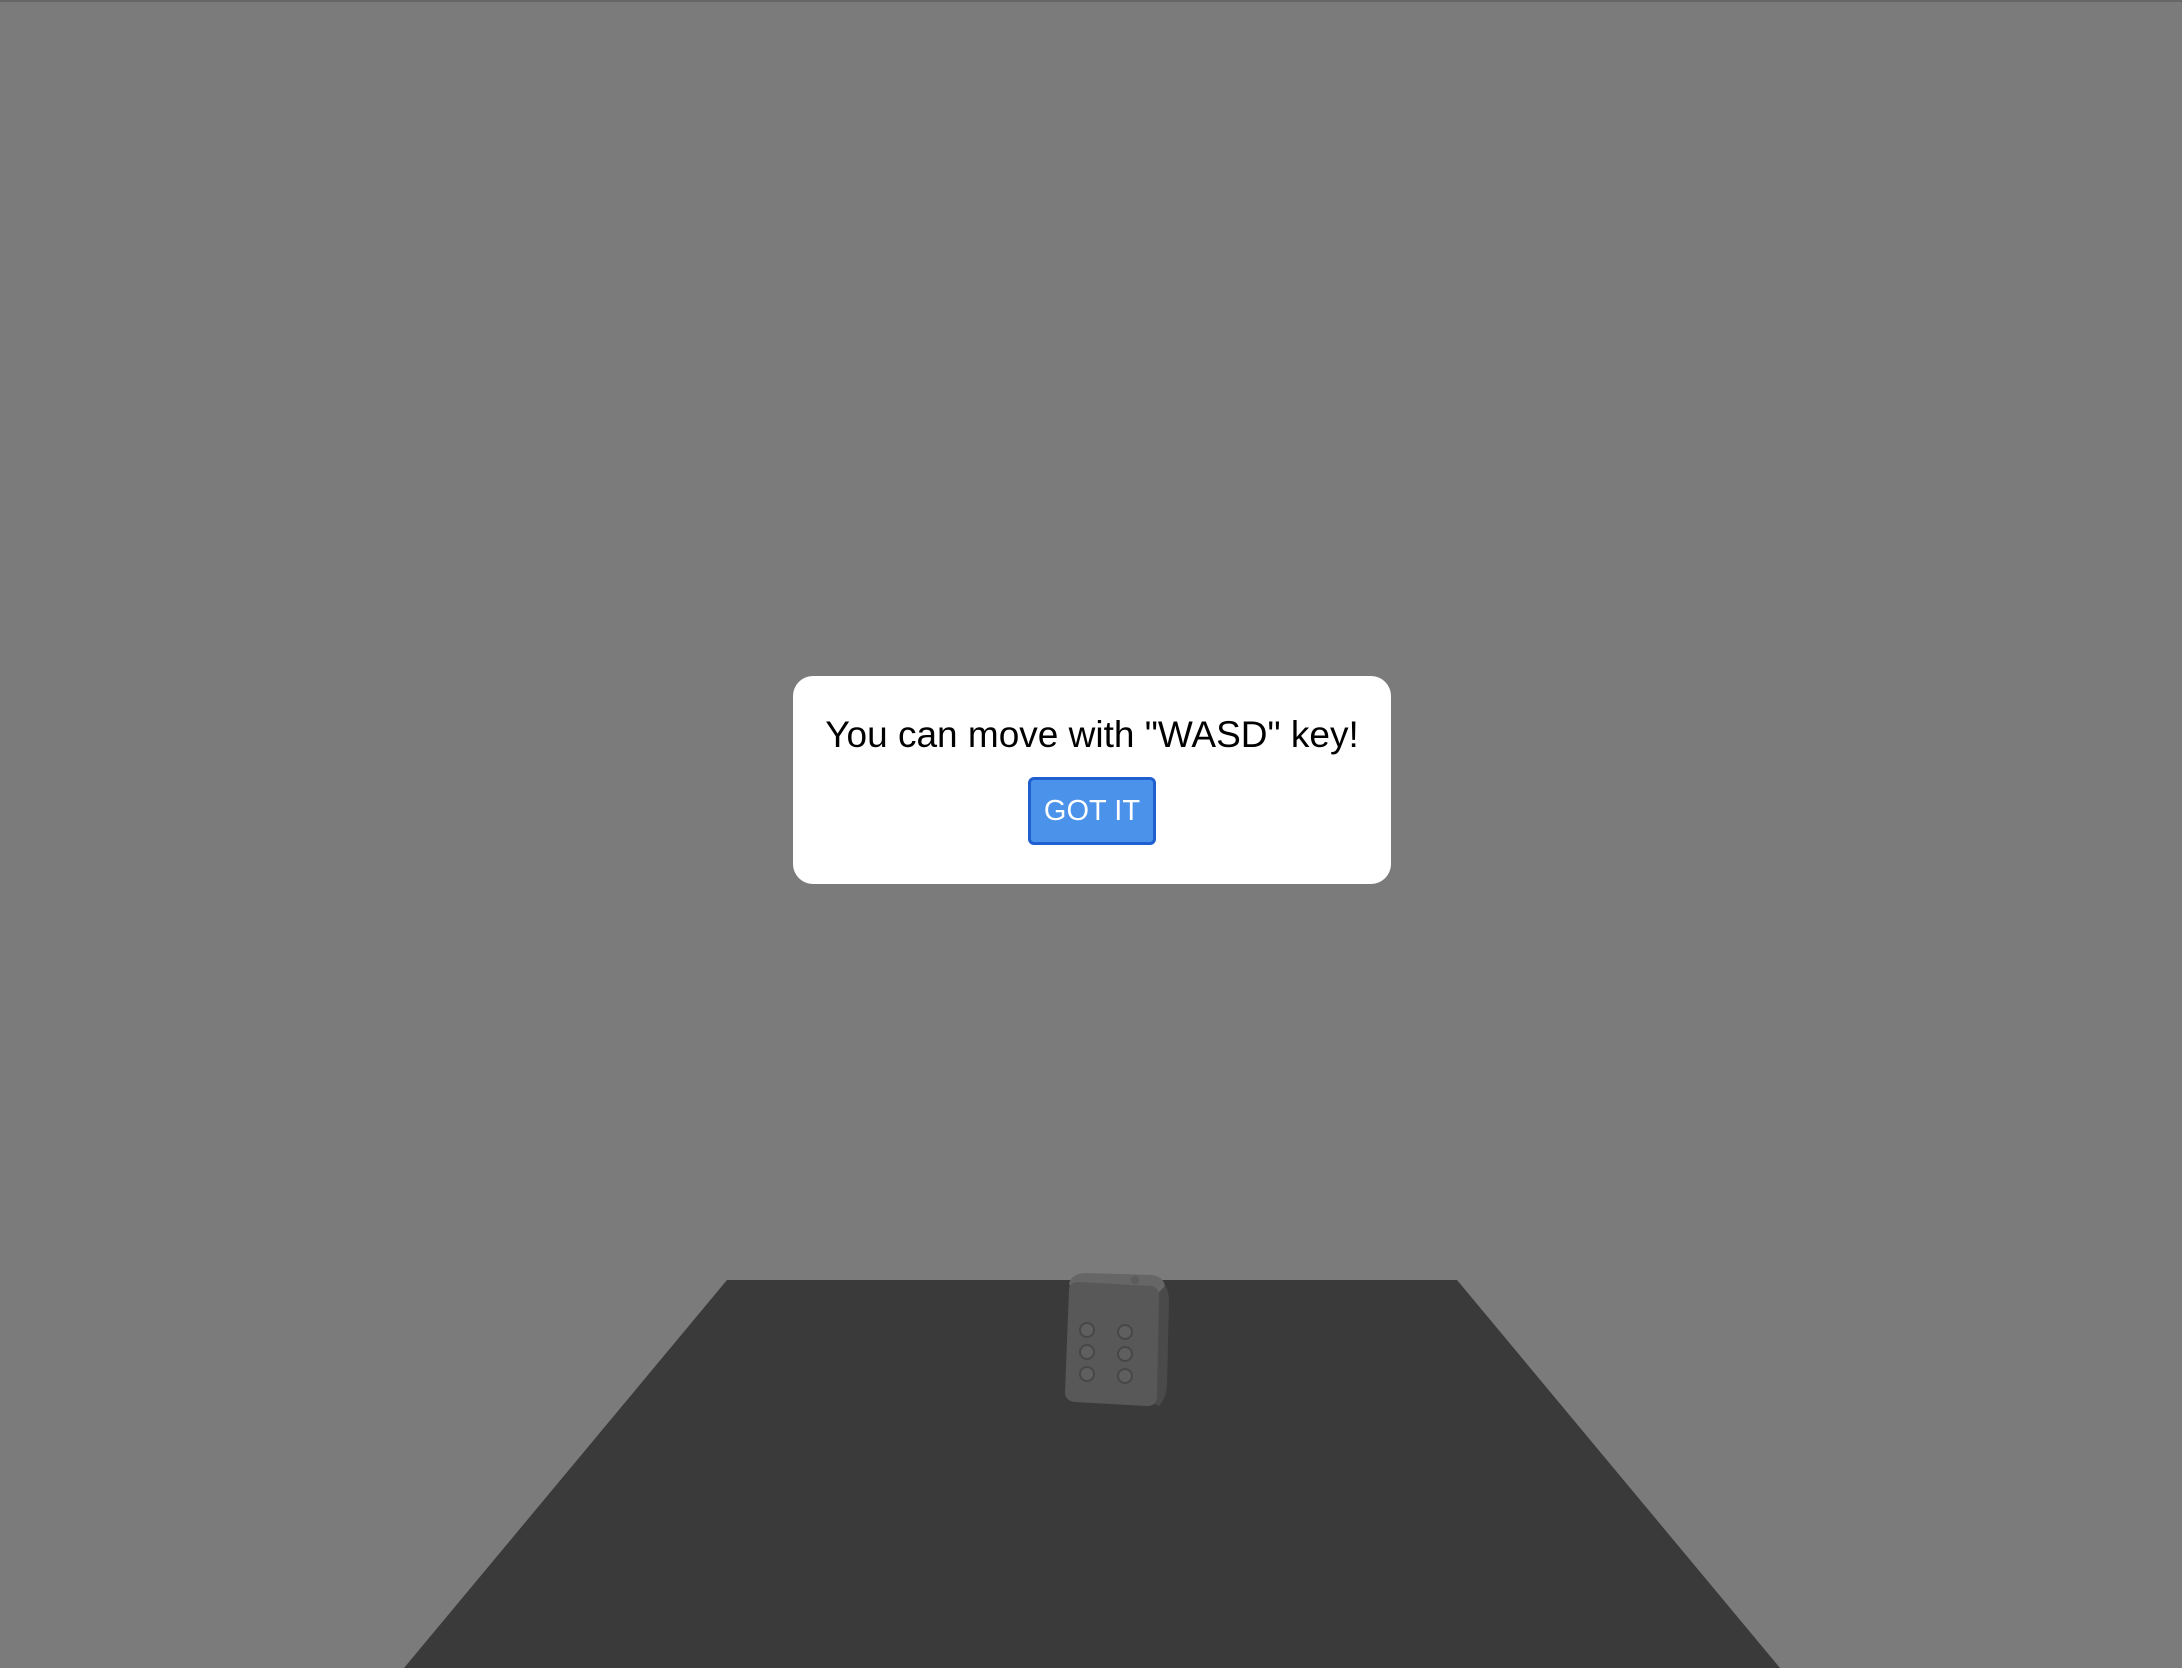 The width and height of the screenshot is (2182, 1668). What do you see at coordinates (1135, 1280) in the screenshot?
I see `die-top-pip` at bounding box center [1135, 1280].